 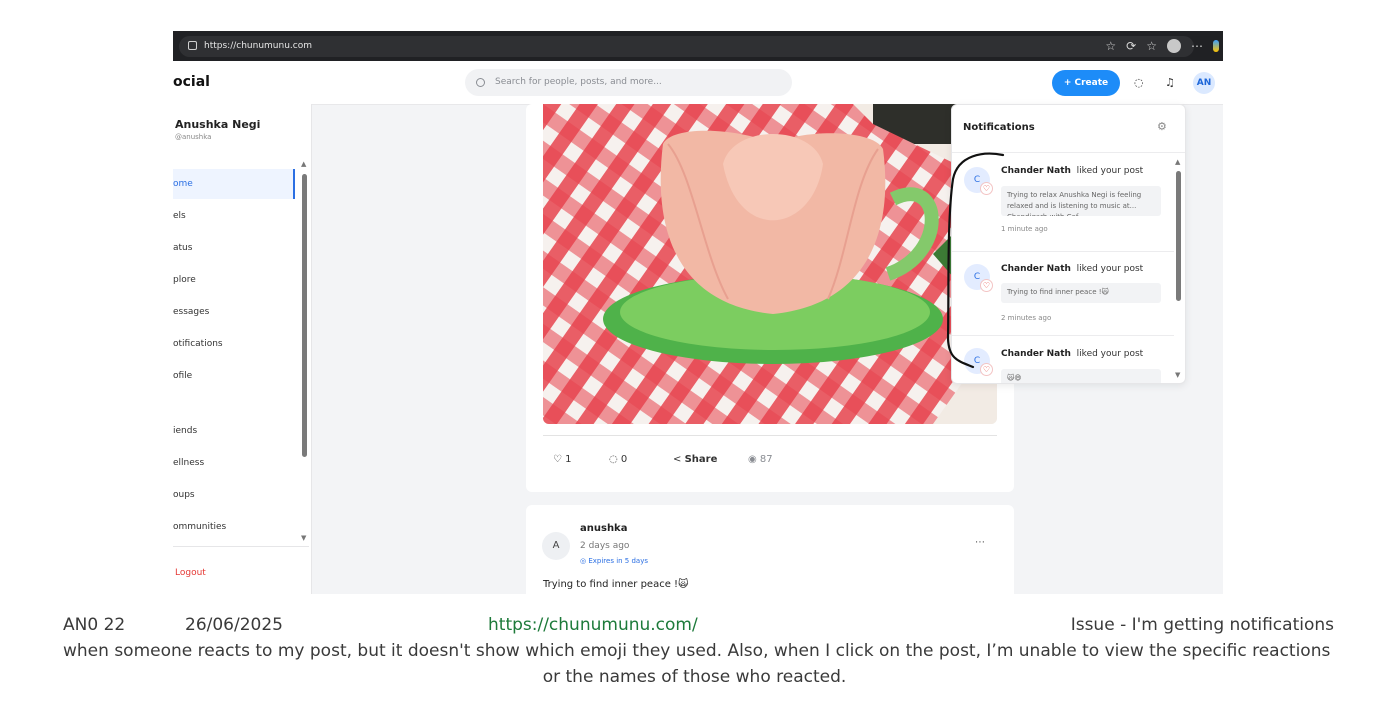 I want to click on lock-icon, so click(x=192, y=45).